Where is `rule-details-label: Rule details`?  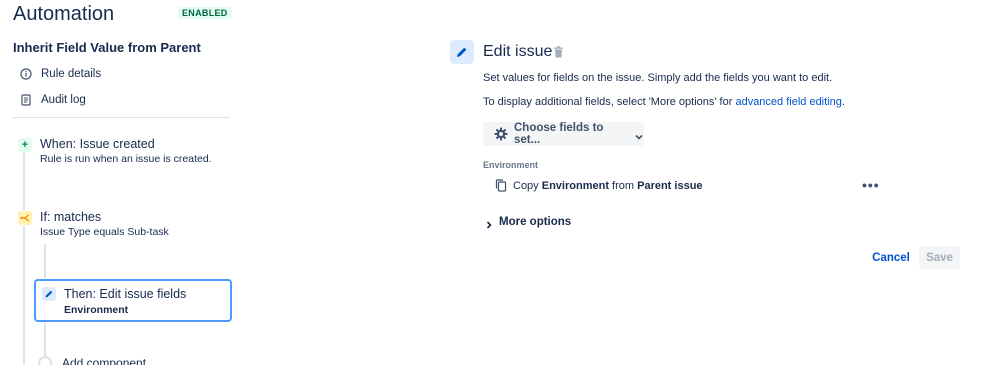
rule-details-label: Rule details is located at coordinates (71, 74).